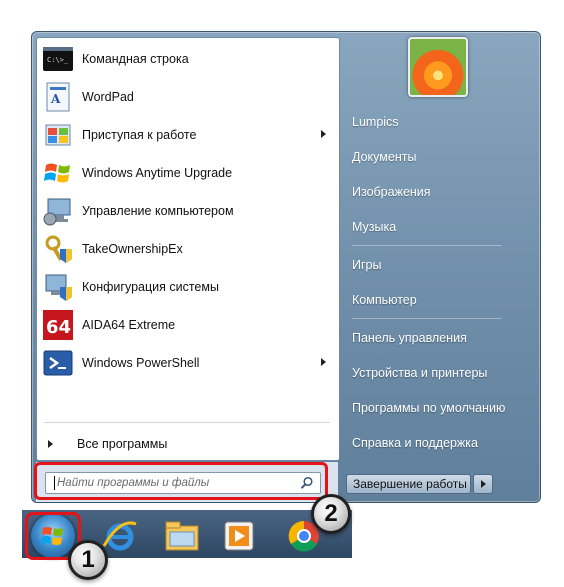  What do you see at coordinates (120, 536) in the screenshot?
I see `internet-explorer-icon` at bounding box center [120, 536].